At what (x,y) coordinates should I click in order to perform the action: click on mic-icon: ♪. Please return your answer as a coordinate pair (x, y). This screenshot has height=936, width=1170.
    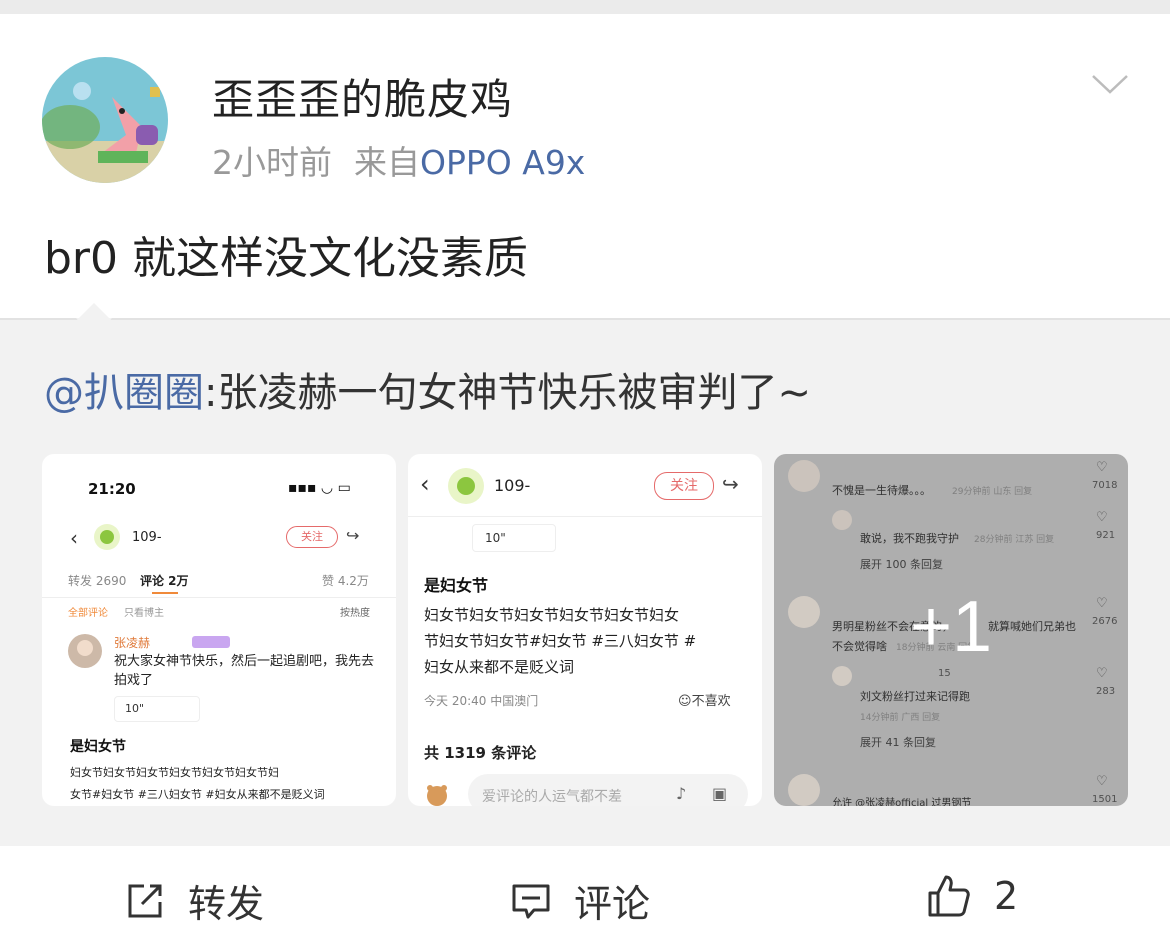
    Looking at the image, I should click on (681, 793).